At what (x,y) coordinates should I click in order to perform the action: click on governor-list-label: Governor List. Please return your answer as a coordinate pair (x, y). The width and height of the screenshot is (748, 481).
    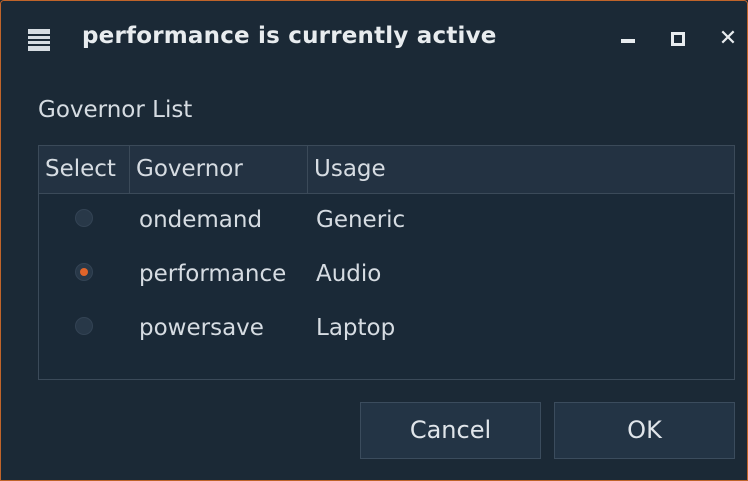
    Looking at the image, I should click on (115, 110).